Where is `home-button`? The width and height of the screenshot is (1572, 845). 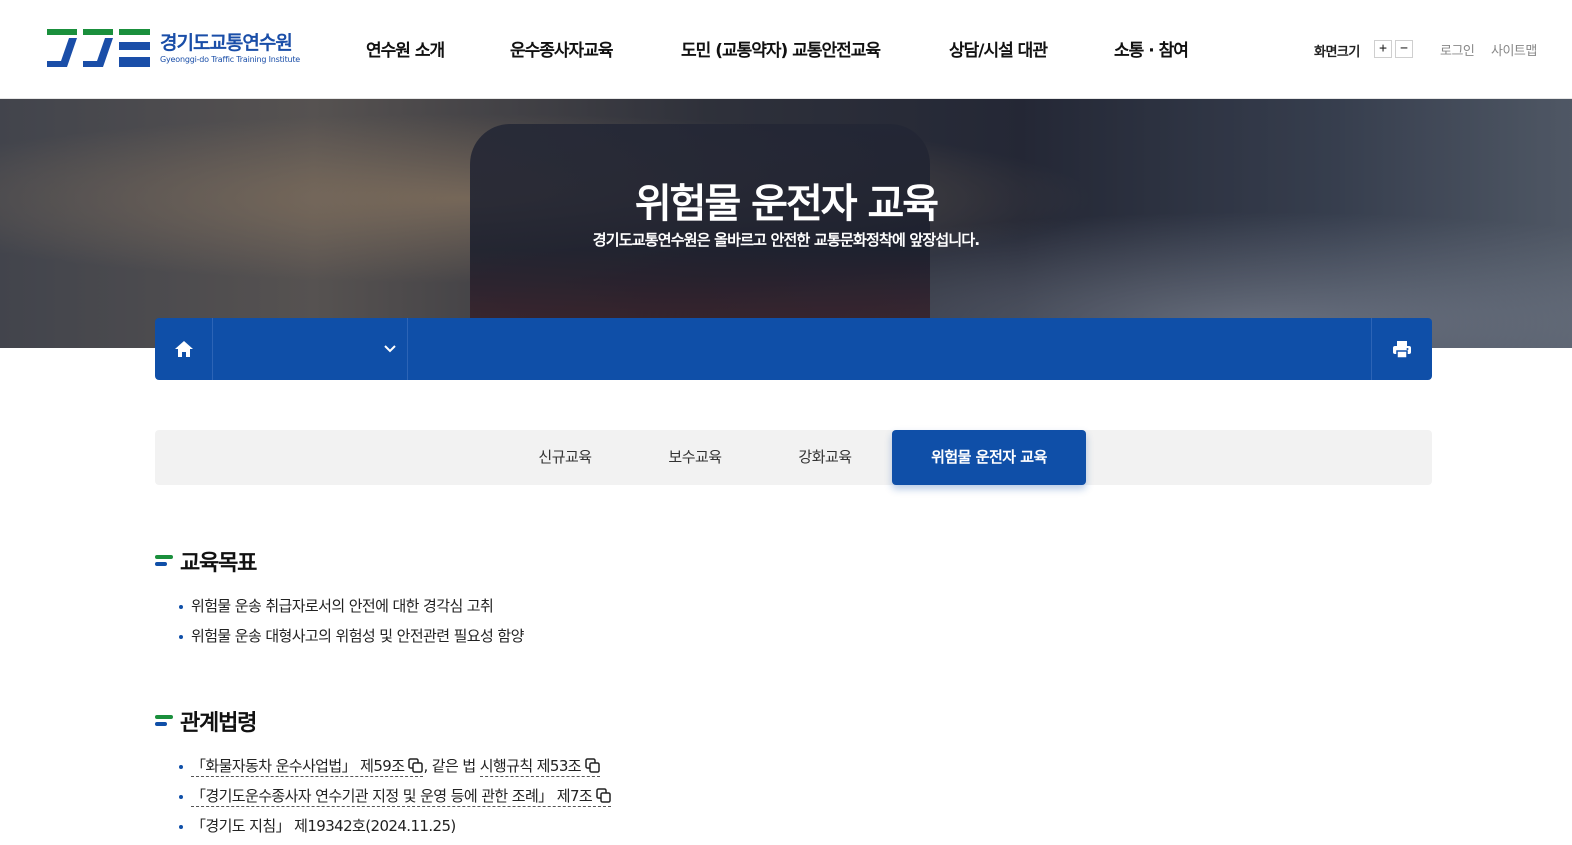 home-button is located at coordinates (184, 349).